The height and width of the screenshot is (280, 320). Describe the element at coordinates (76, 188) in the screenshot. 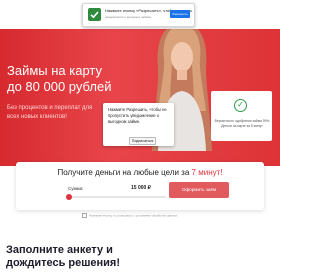

I see `amount-label: Сумма:` at that location.